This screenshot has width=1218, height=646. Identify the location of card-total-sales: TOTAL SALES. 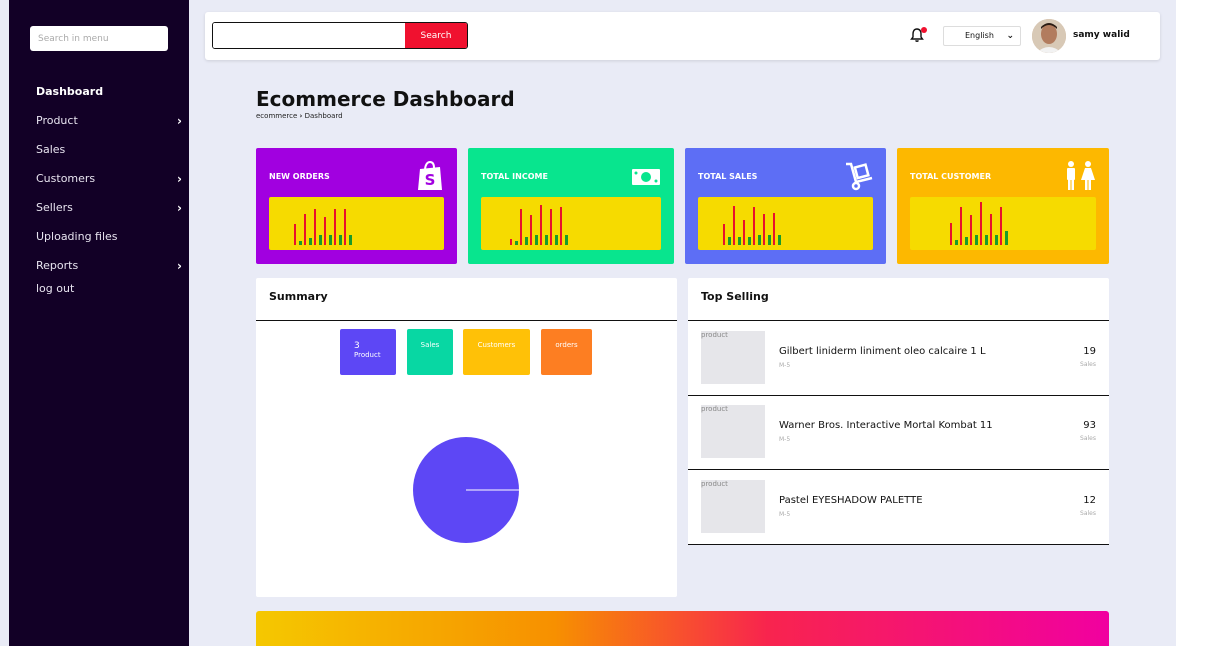
(785, 206).